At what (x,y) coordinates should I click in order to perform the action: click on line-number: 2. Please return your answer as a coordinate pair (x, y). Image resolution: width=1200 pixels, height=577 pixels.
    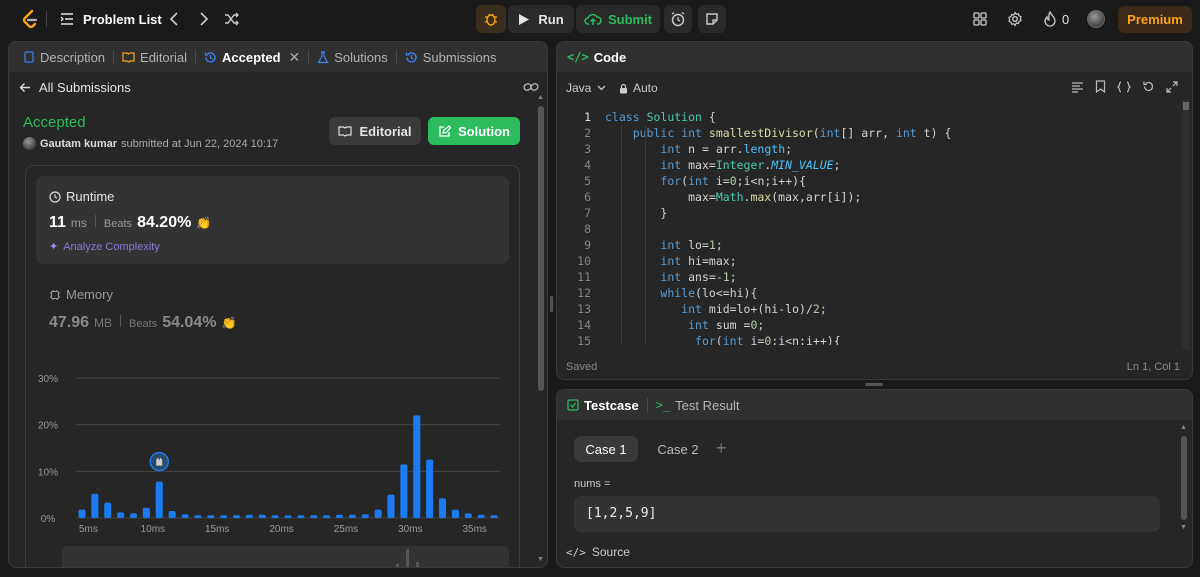
    Looking at the image, I should click on (587, 133).